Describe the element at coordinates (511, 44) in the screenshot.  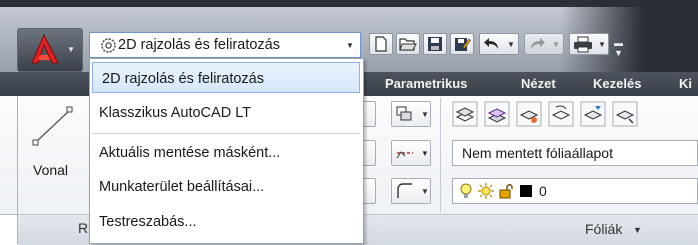
I see `undo-caret-icon: ▼` at that location.